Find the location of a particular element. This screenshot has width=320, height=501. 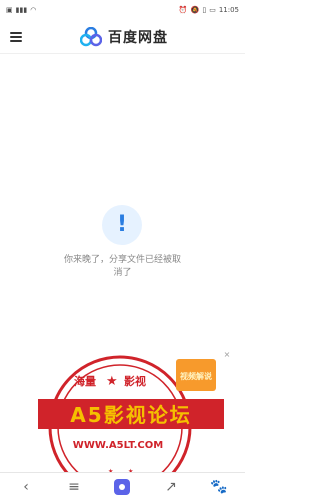

signal-icon: ▮▮▮ is located at coordinates (21, 9).